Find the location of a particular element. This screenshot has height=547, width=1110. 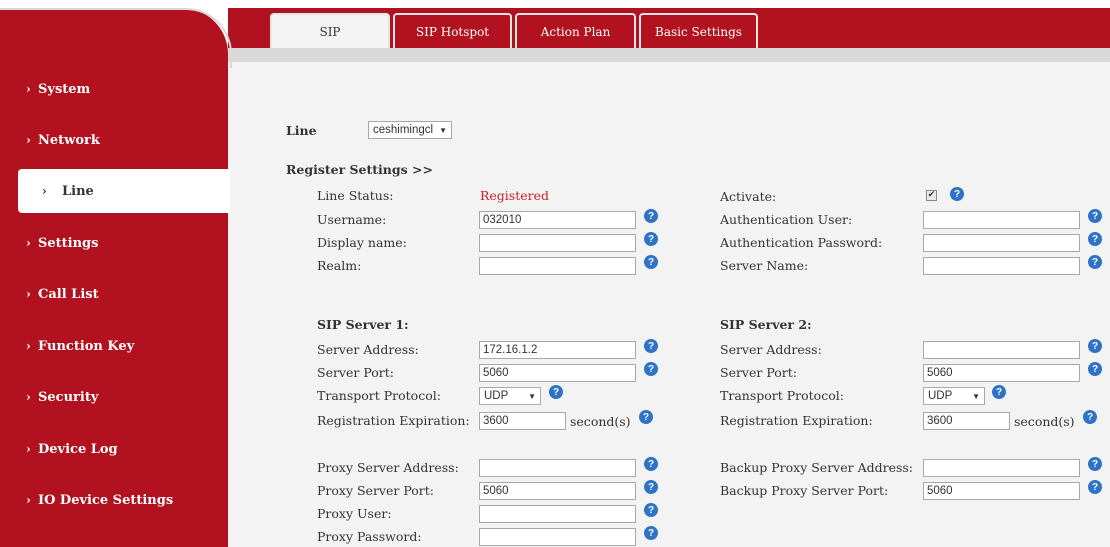

sidebar-item-network: › Network is located at coordinates (114, 140).